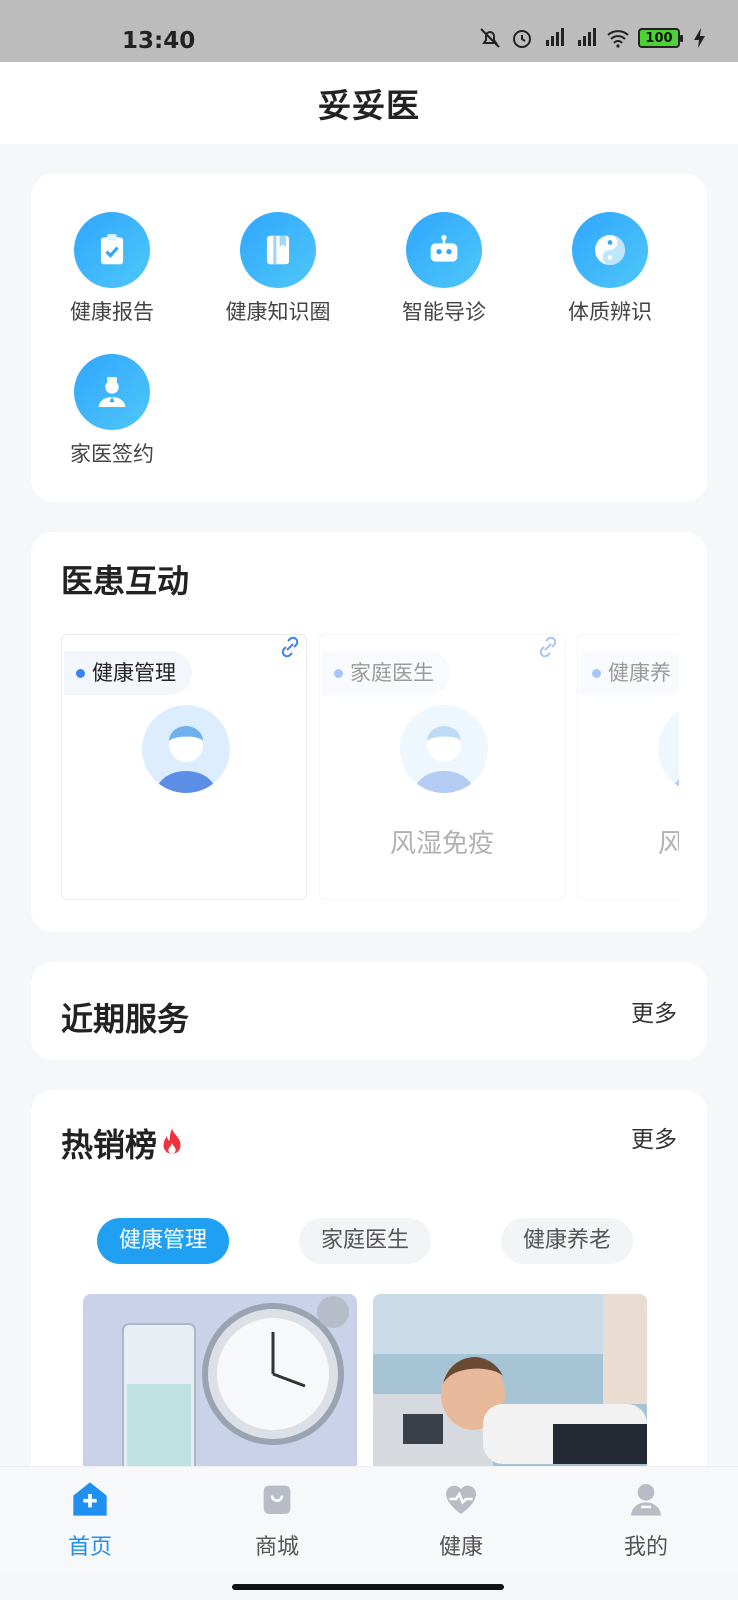  Describe the element at coordinates (610, 312) in the screenshot. I see `quick-action-label: 体质辨识` at that location.